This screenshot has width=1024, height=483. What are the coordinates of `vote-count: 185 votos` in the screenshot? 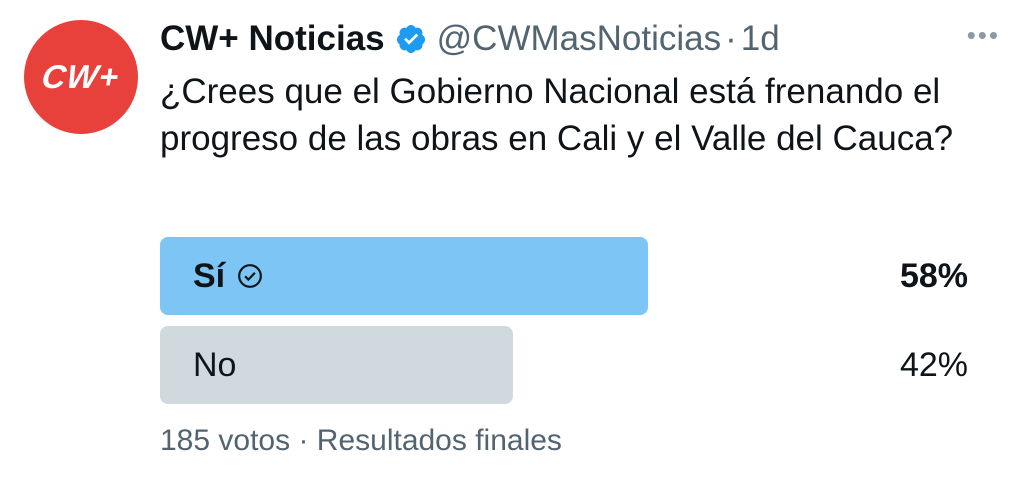 It's located at (225, 440).